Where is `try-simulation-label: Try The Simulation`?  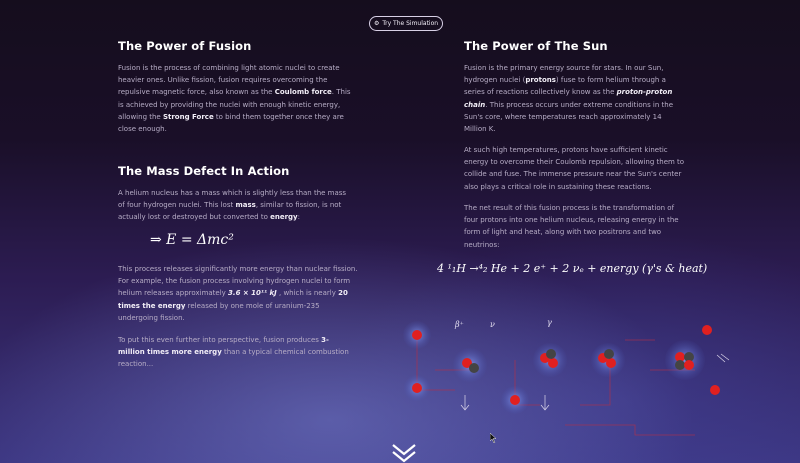
try-simulation-label: Try The Simulation is located at coordinates (410, 23).